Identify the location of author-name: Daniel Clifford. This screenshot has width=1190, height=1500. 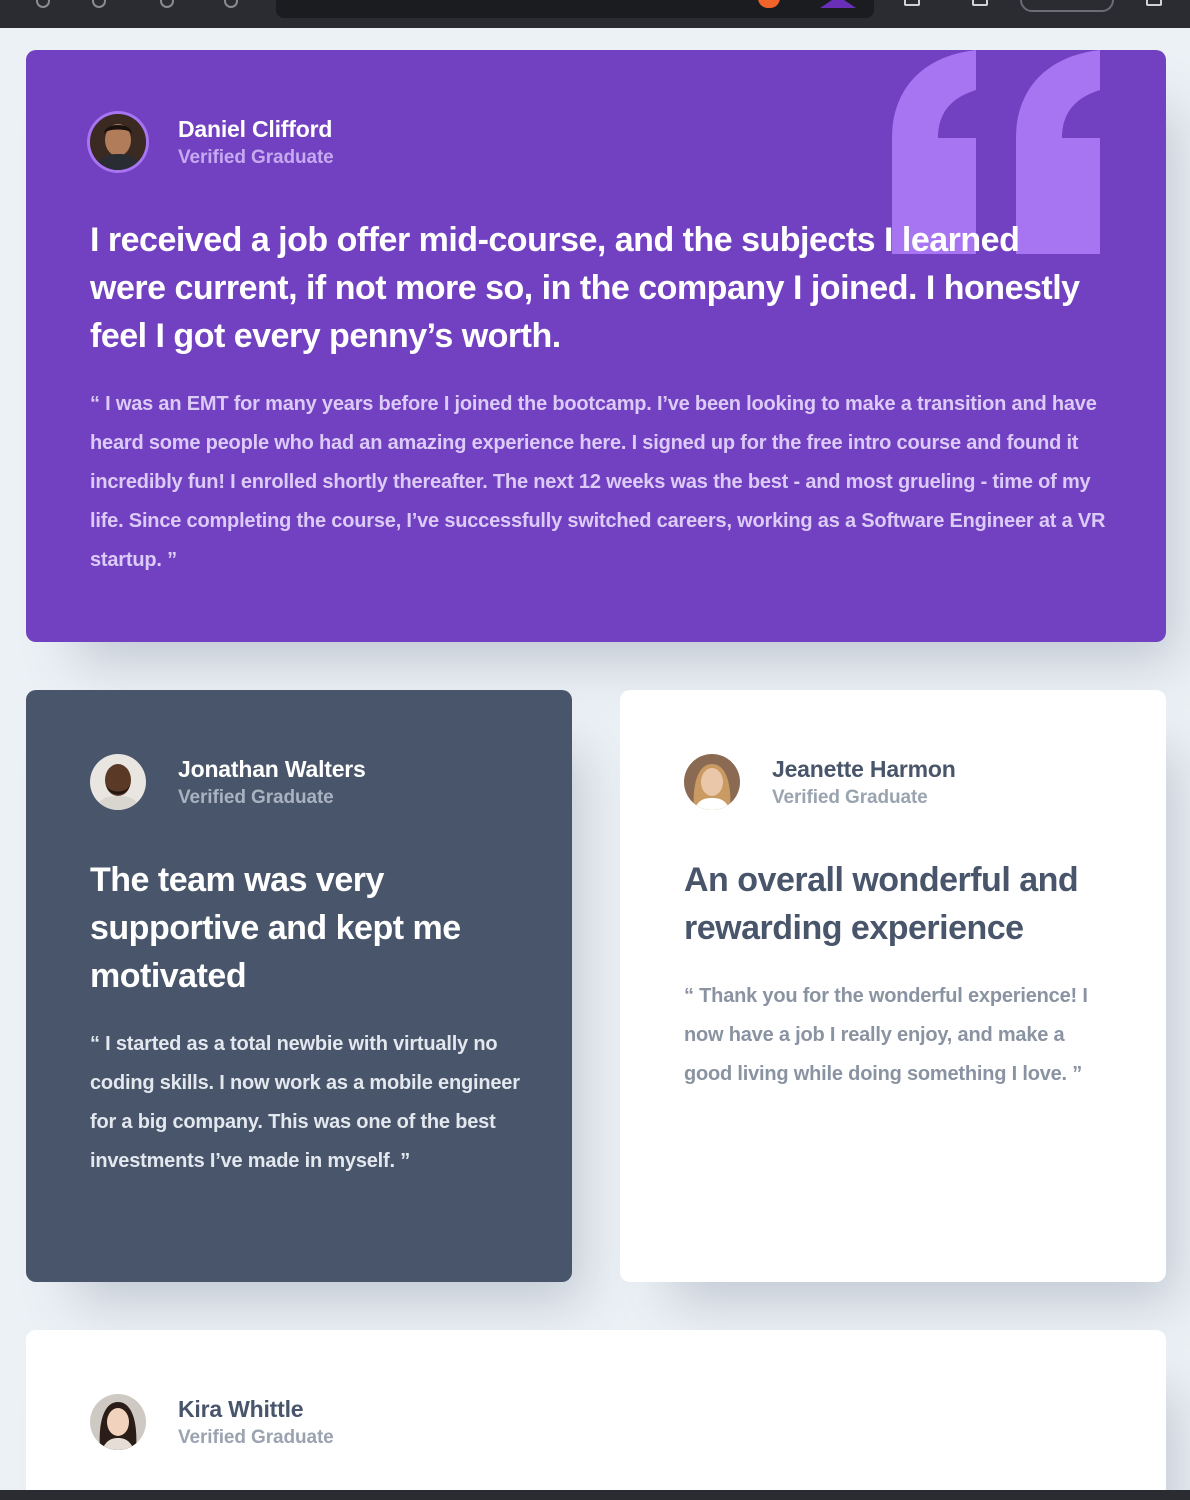
(255, 129).